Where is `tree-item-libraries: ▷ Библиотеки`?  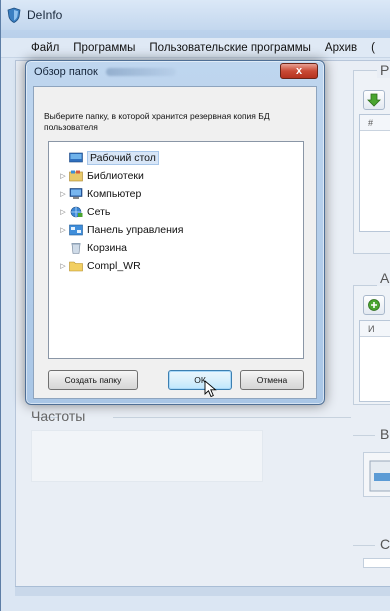
tree-item-libraries: ▷ Библиотеки is located at coordinates (101, 176).